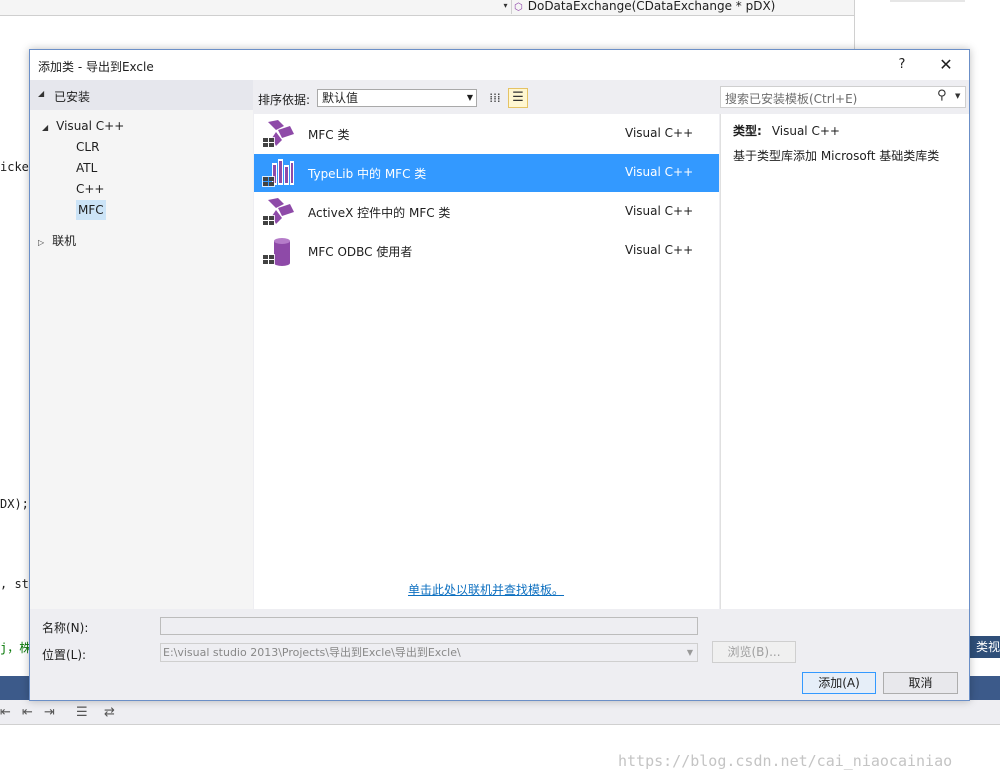 The image size is (1000, 783). I want to click on template-name: ActiveX 控件中的 MFC 类, so click(379, 213).